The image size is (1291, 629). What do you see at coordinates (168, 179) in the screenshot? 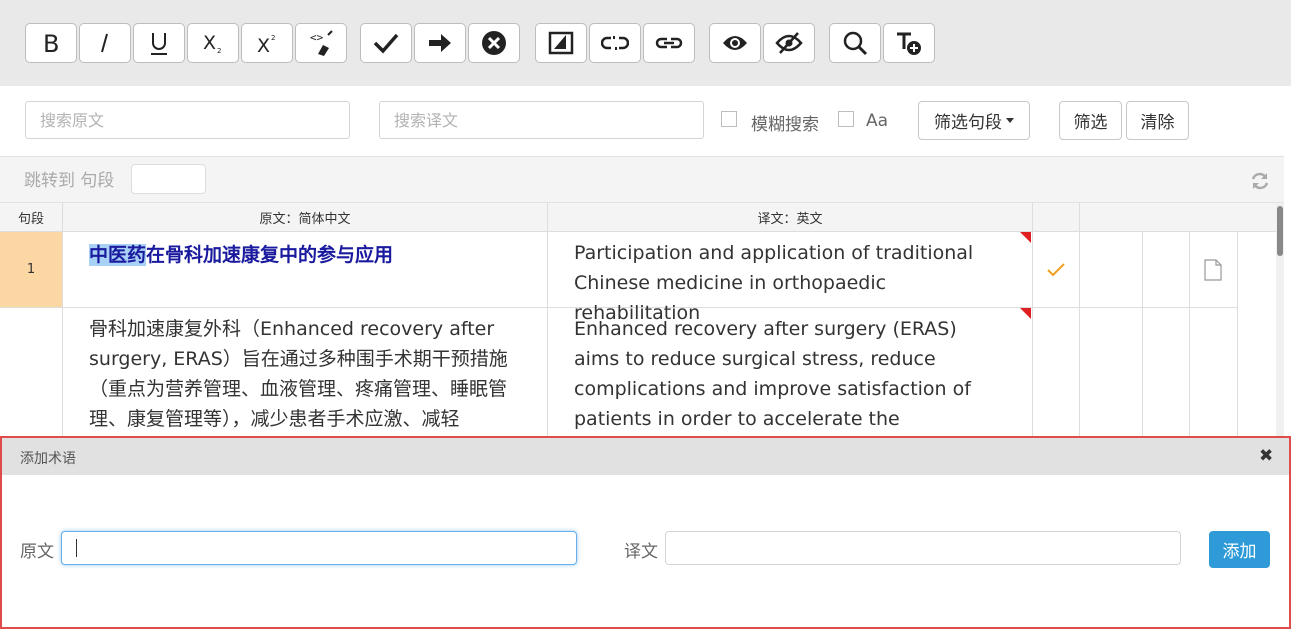
I see `jump-segment-input` at bounding box center [168, 179].